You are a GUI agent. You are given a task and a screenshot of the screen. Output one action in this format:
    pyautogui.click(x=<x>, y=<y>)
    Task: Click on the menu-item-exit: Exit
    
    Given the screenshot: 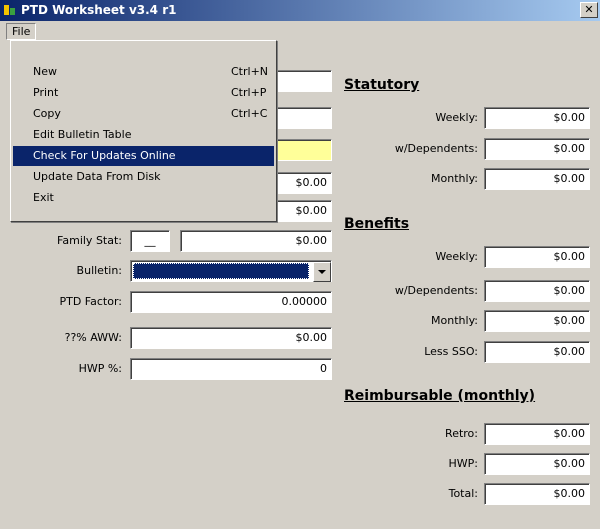 What is the action you would take?
    pyautogui.click(x=143, y=198)
    